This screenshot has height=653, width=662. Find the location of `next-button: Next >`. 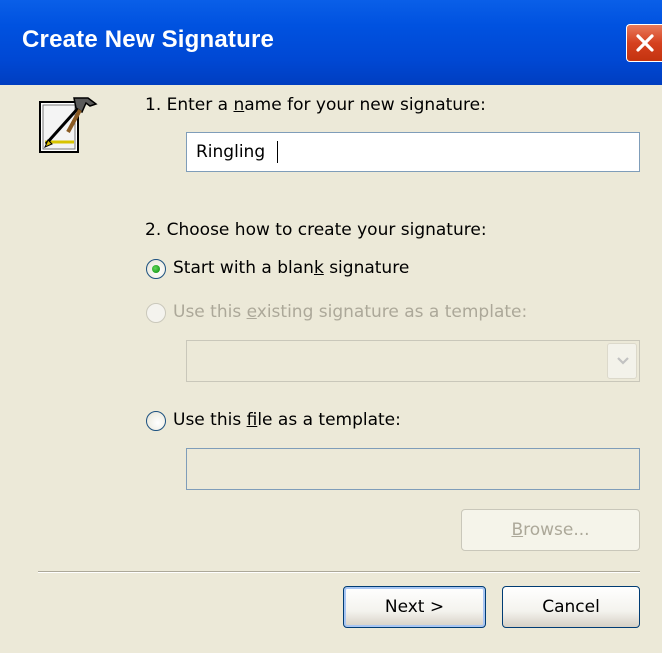

next-button: Next > is located at coordinates (414, 607).